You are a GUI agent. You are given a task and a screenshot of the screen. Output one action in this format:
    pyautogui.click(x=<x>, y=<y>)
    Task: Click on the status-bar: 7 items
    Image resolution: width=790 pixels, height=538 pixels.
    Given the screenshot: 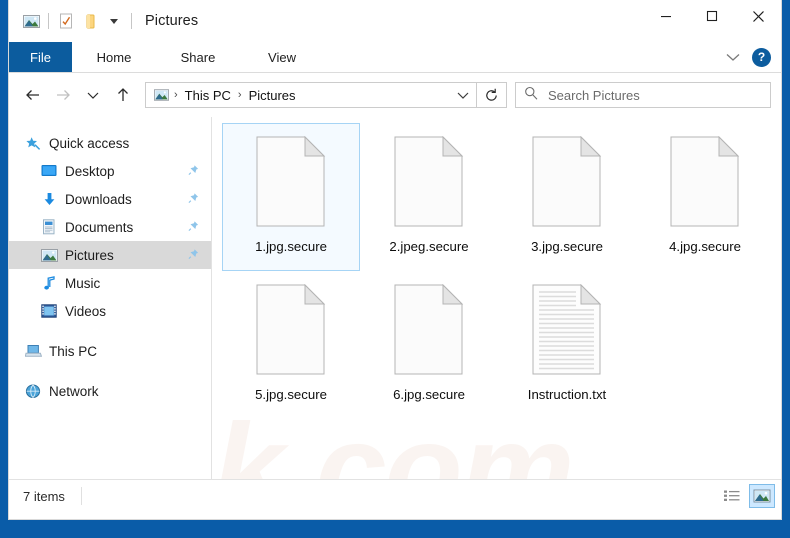 What is the action you would take?
    pyautogui.click(x=395, y=495)
    